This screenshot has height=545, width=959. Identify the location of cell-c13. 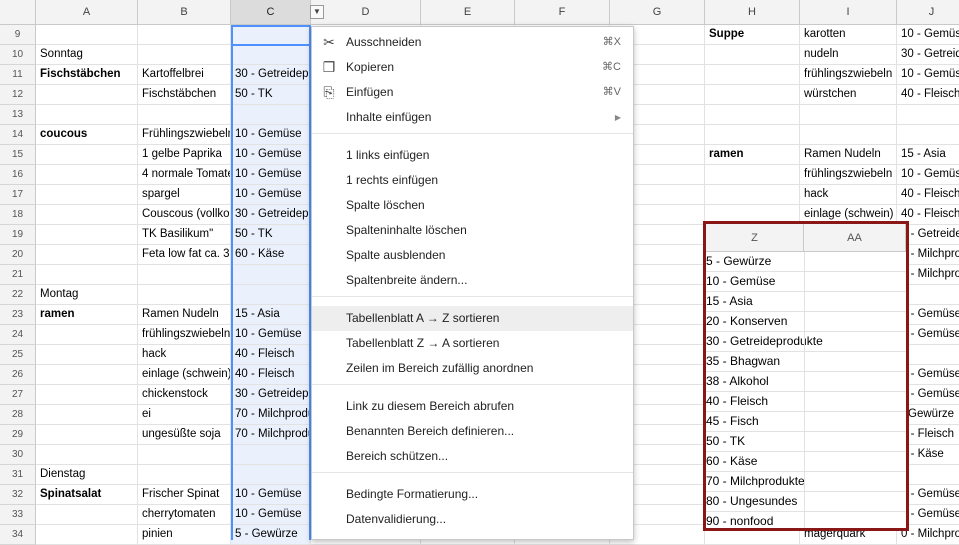
(271, 115).